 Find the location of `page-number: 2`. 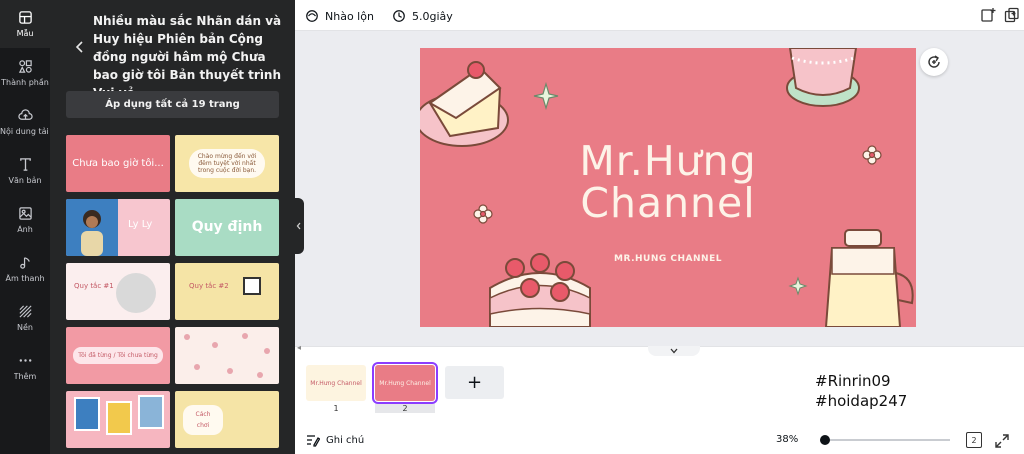

page-number: 2 is located at coordinates (405, 408).